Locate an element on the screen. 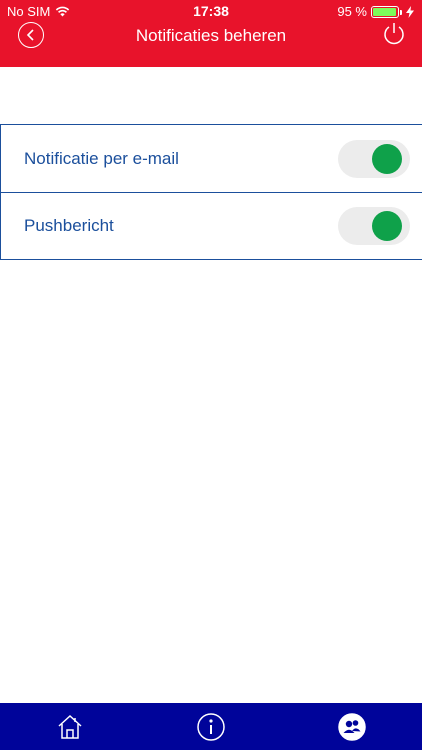  status-right: 95 % is located at coordinates (375, 11).